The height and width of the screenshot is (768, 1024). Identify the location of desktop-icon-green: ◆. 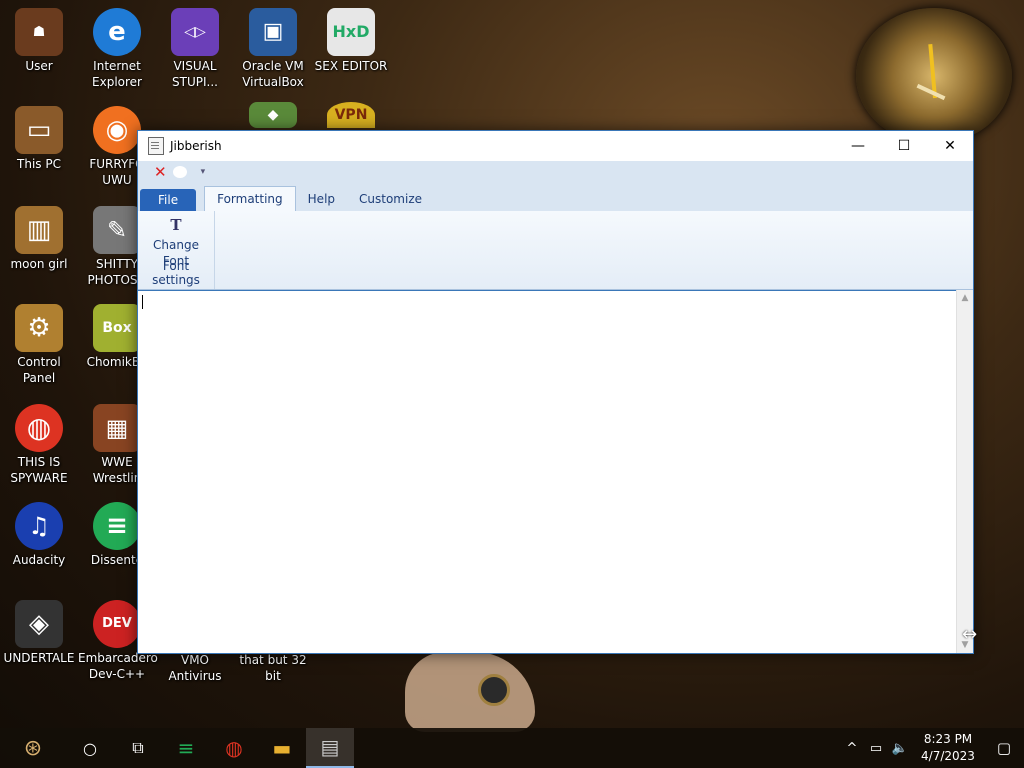
(273, 116).